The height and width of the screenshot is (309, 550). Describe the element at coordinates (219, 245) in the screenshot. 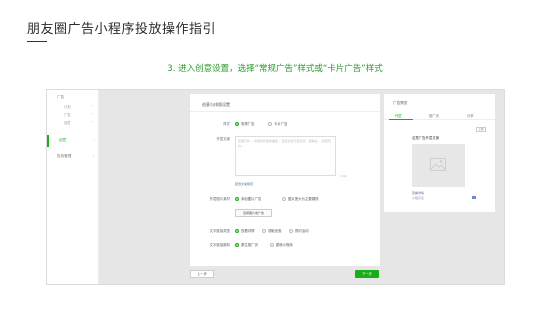

I see `link-jump-label: 文字链接跳转` at that location.